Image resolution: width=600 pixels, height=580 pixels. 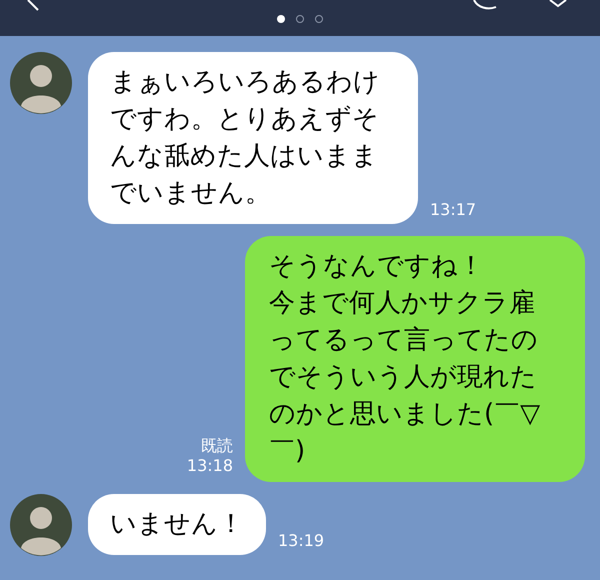 What do you see at coordinates (558, 4) in the screenshot?
I see `chevron-down-icon` at bounding box center [558, 4].